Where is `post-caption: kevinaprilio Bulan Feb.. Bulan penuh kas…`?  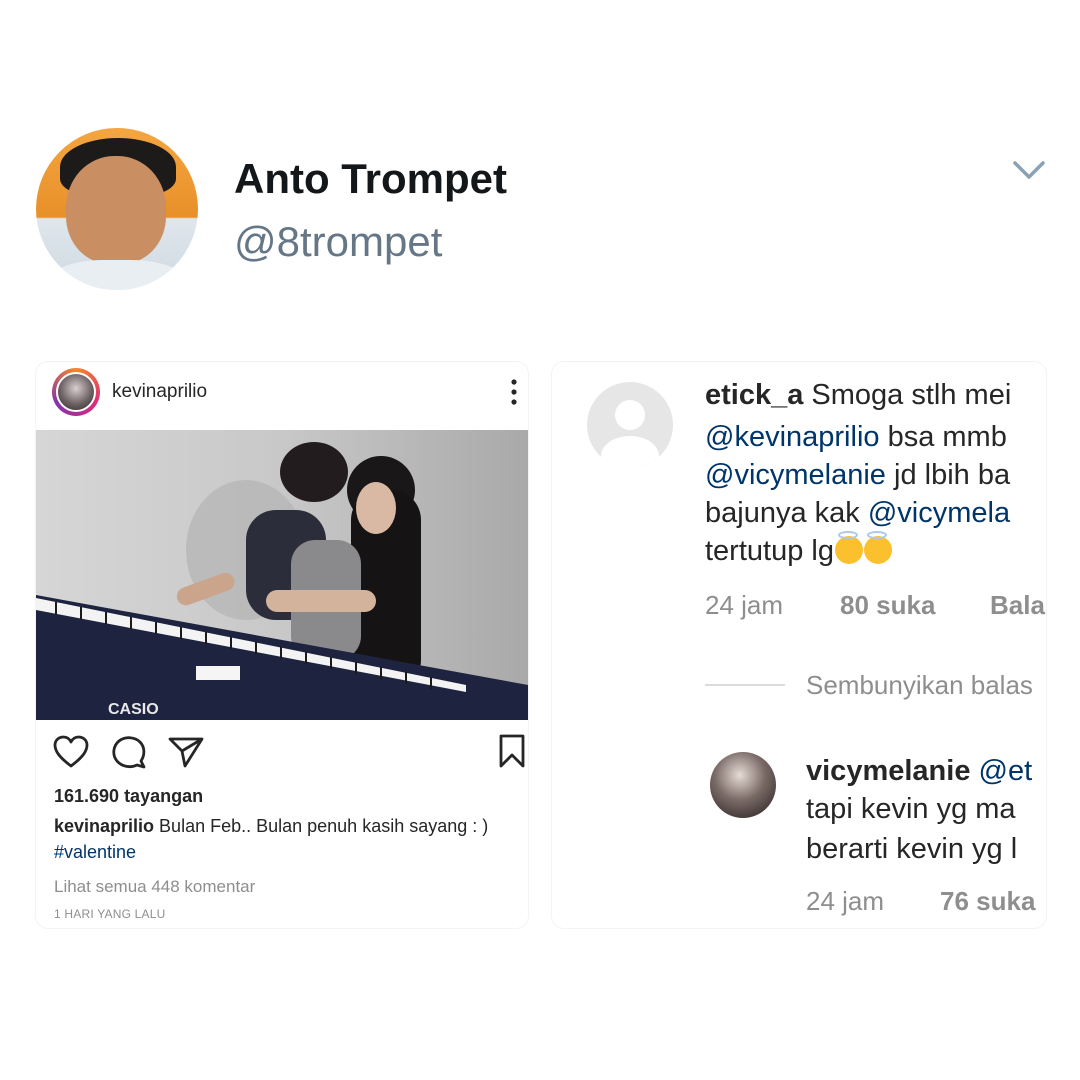 post-caption: kevinaprilio Bulan Feb.. Bulan penuh kas… is located at coordinates (271, 826).